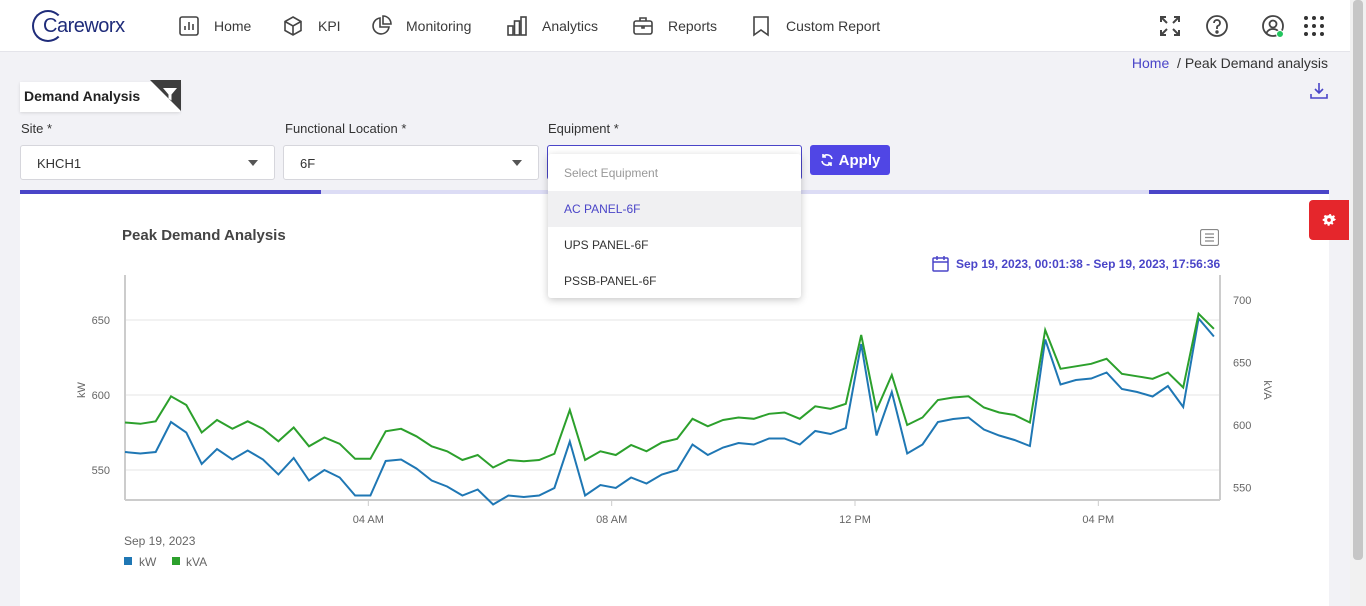  What do you see at coordinates (674, 209) in the screenshot?
I see `dropdown-option-ac-panel: AC PANEL-6F` at bounding box center [674, 209].